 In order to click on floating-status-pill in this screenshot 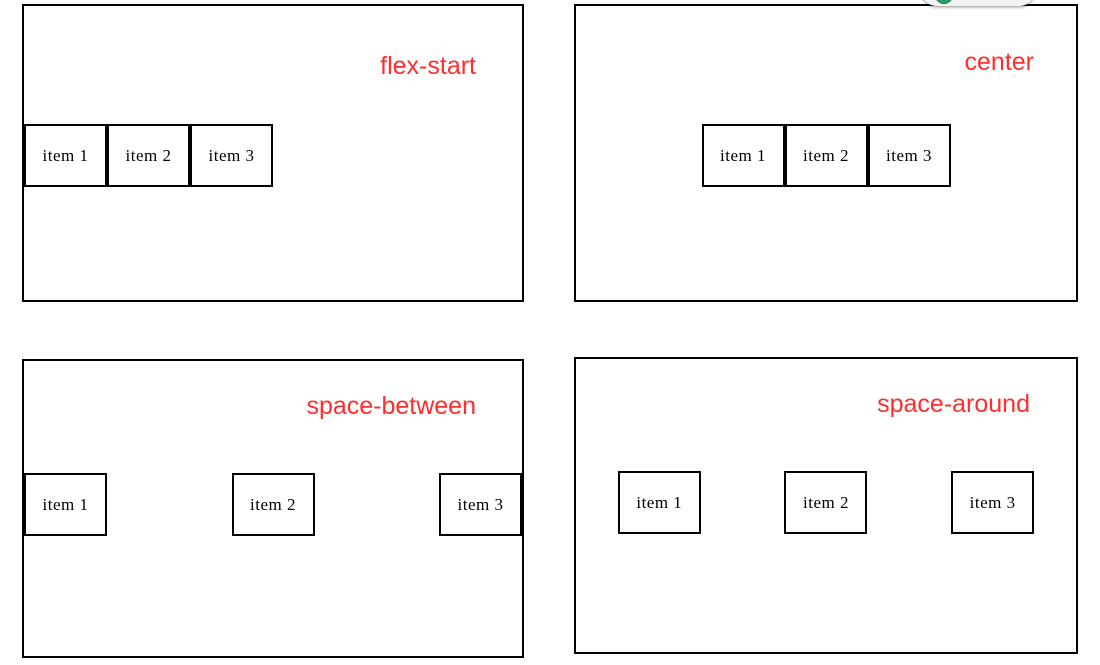, I will do `click(978, 3)`.